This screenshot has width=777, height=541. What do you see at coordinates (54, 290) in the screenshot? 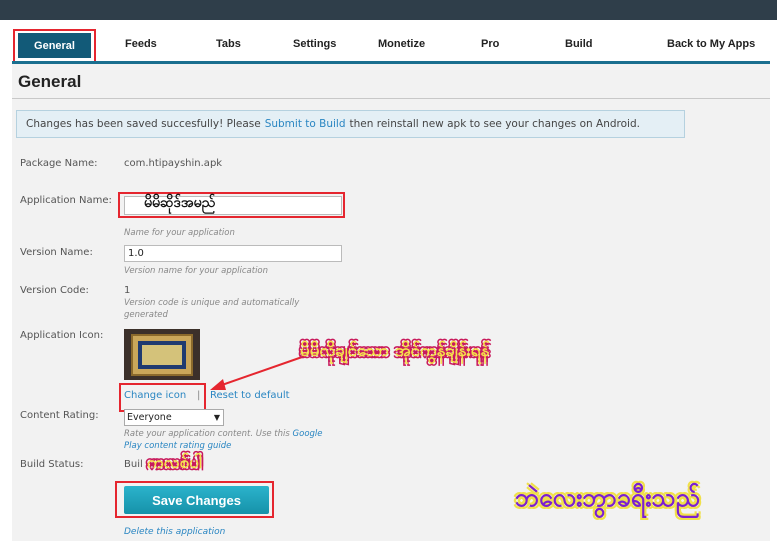
I see `version-code-label: Version Code:` at bounding box center [54, 290].